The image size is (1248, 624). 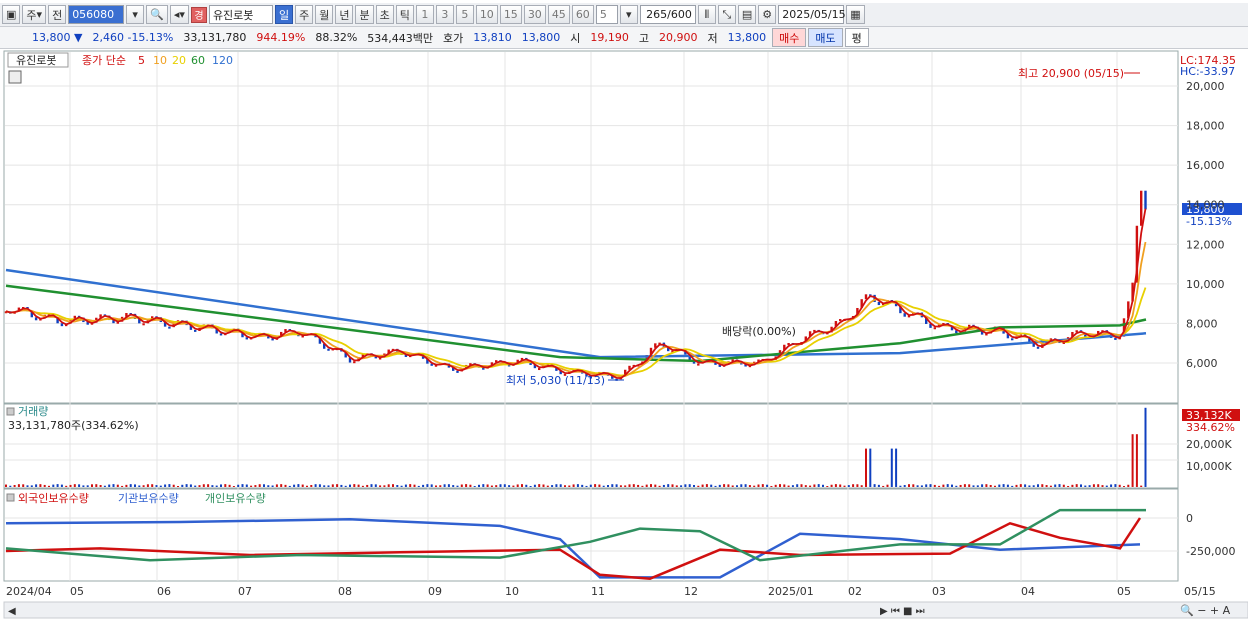 I want to click on interval-3: 3, so click(x=444, y=14).